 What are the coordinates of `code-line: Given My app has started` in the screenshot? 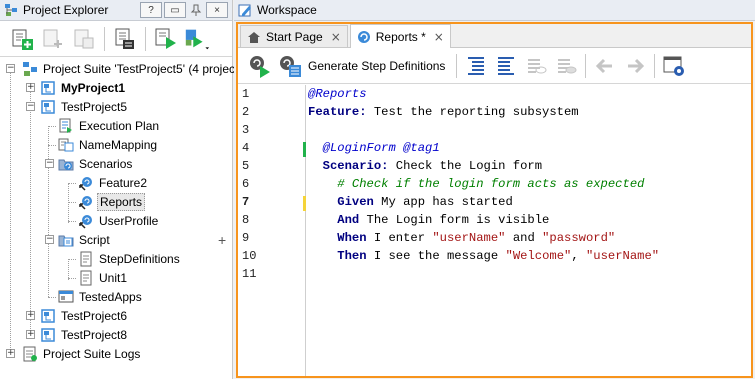 It's located at (410, 202).